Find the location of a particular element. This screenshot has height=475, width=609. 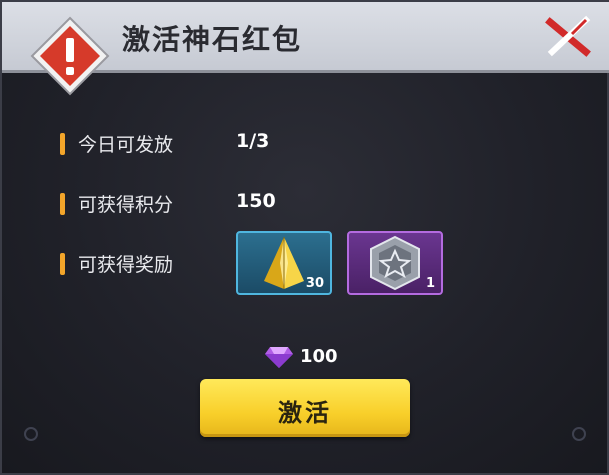

row-label: 可获得积分 is located at coordinates (126, 205).